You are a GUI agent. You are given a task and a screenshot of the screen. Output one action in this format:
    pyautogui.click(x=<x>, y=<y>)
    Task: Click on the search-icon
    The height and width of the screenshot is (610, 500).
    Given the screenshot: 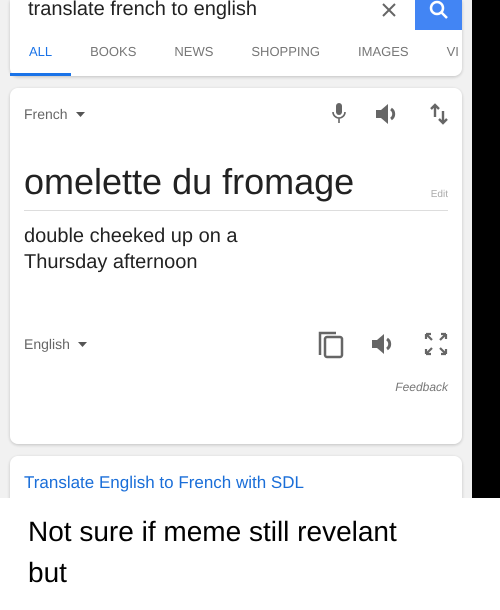 What is the action you would take?
    pyautogui.click(x=439, y=10)
    